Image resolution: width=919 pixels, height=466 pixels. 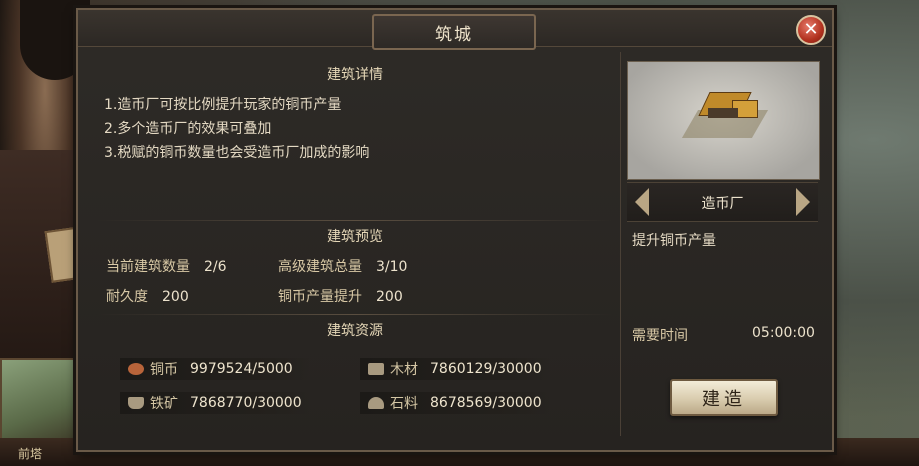 I want to click on detail-line: 1.造币厂可按比例提升玩家的铜币产量, so click(x=223, y=105).